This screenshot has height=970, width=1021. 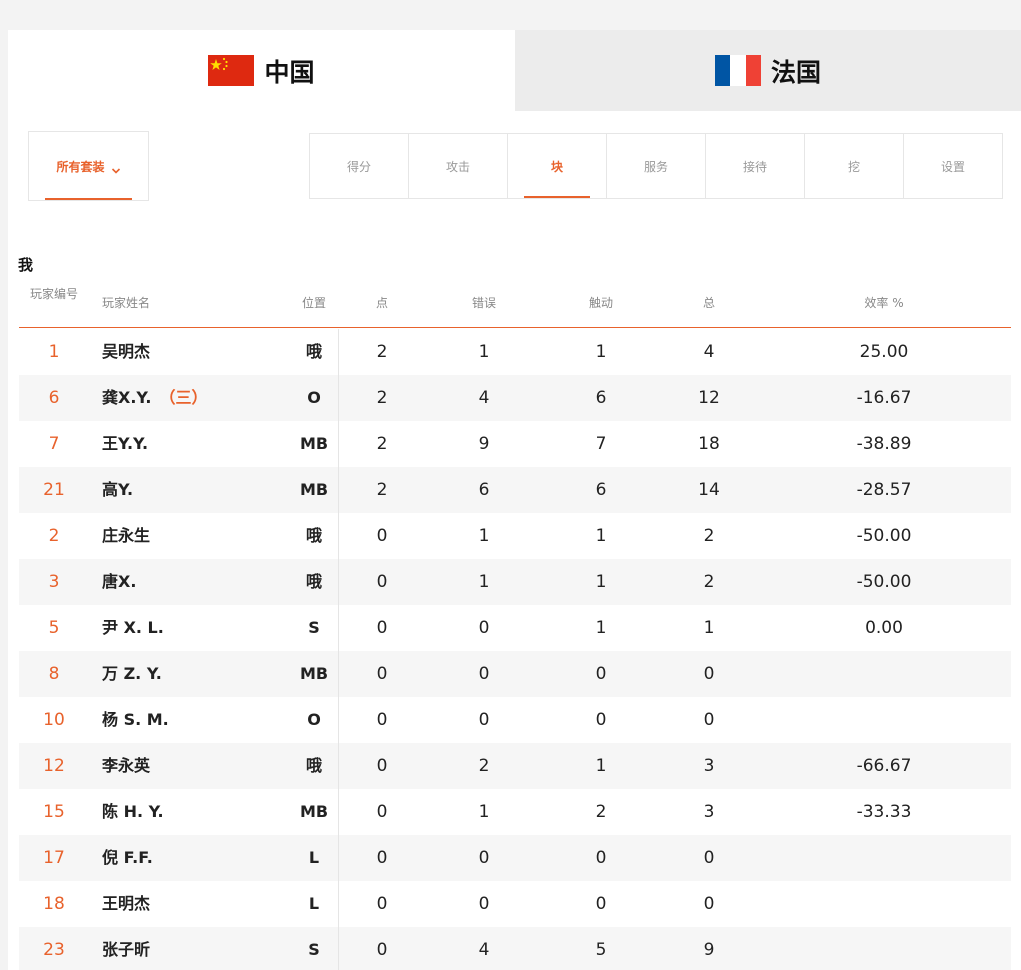 I want to click on player-name: 庄永生, so click(x=130, y=536).